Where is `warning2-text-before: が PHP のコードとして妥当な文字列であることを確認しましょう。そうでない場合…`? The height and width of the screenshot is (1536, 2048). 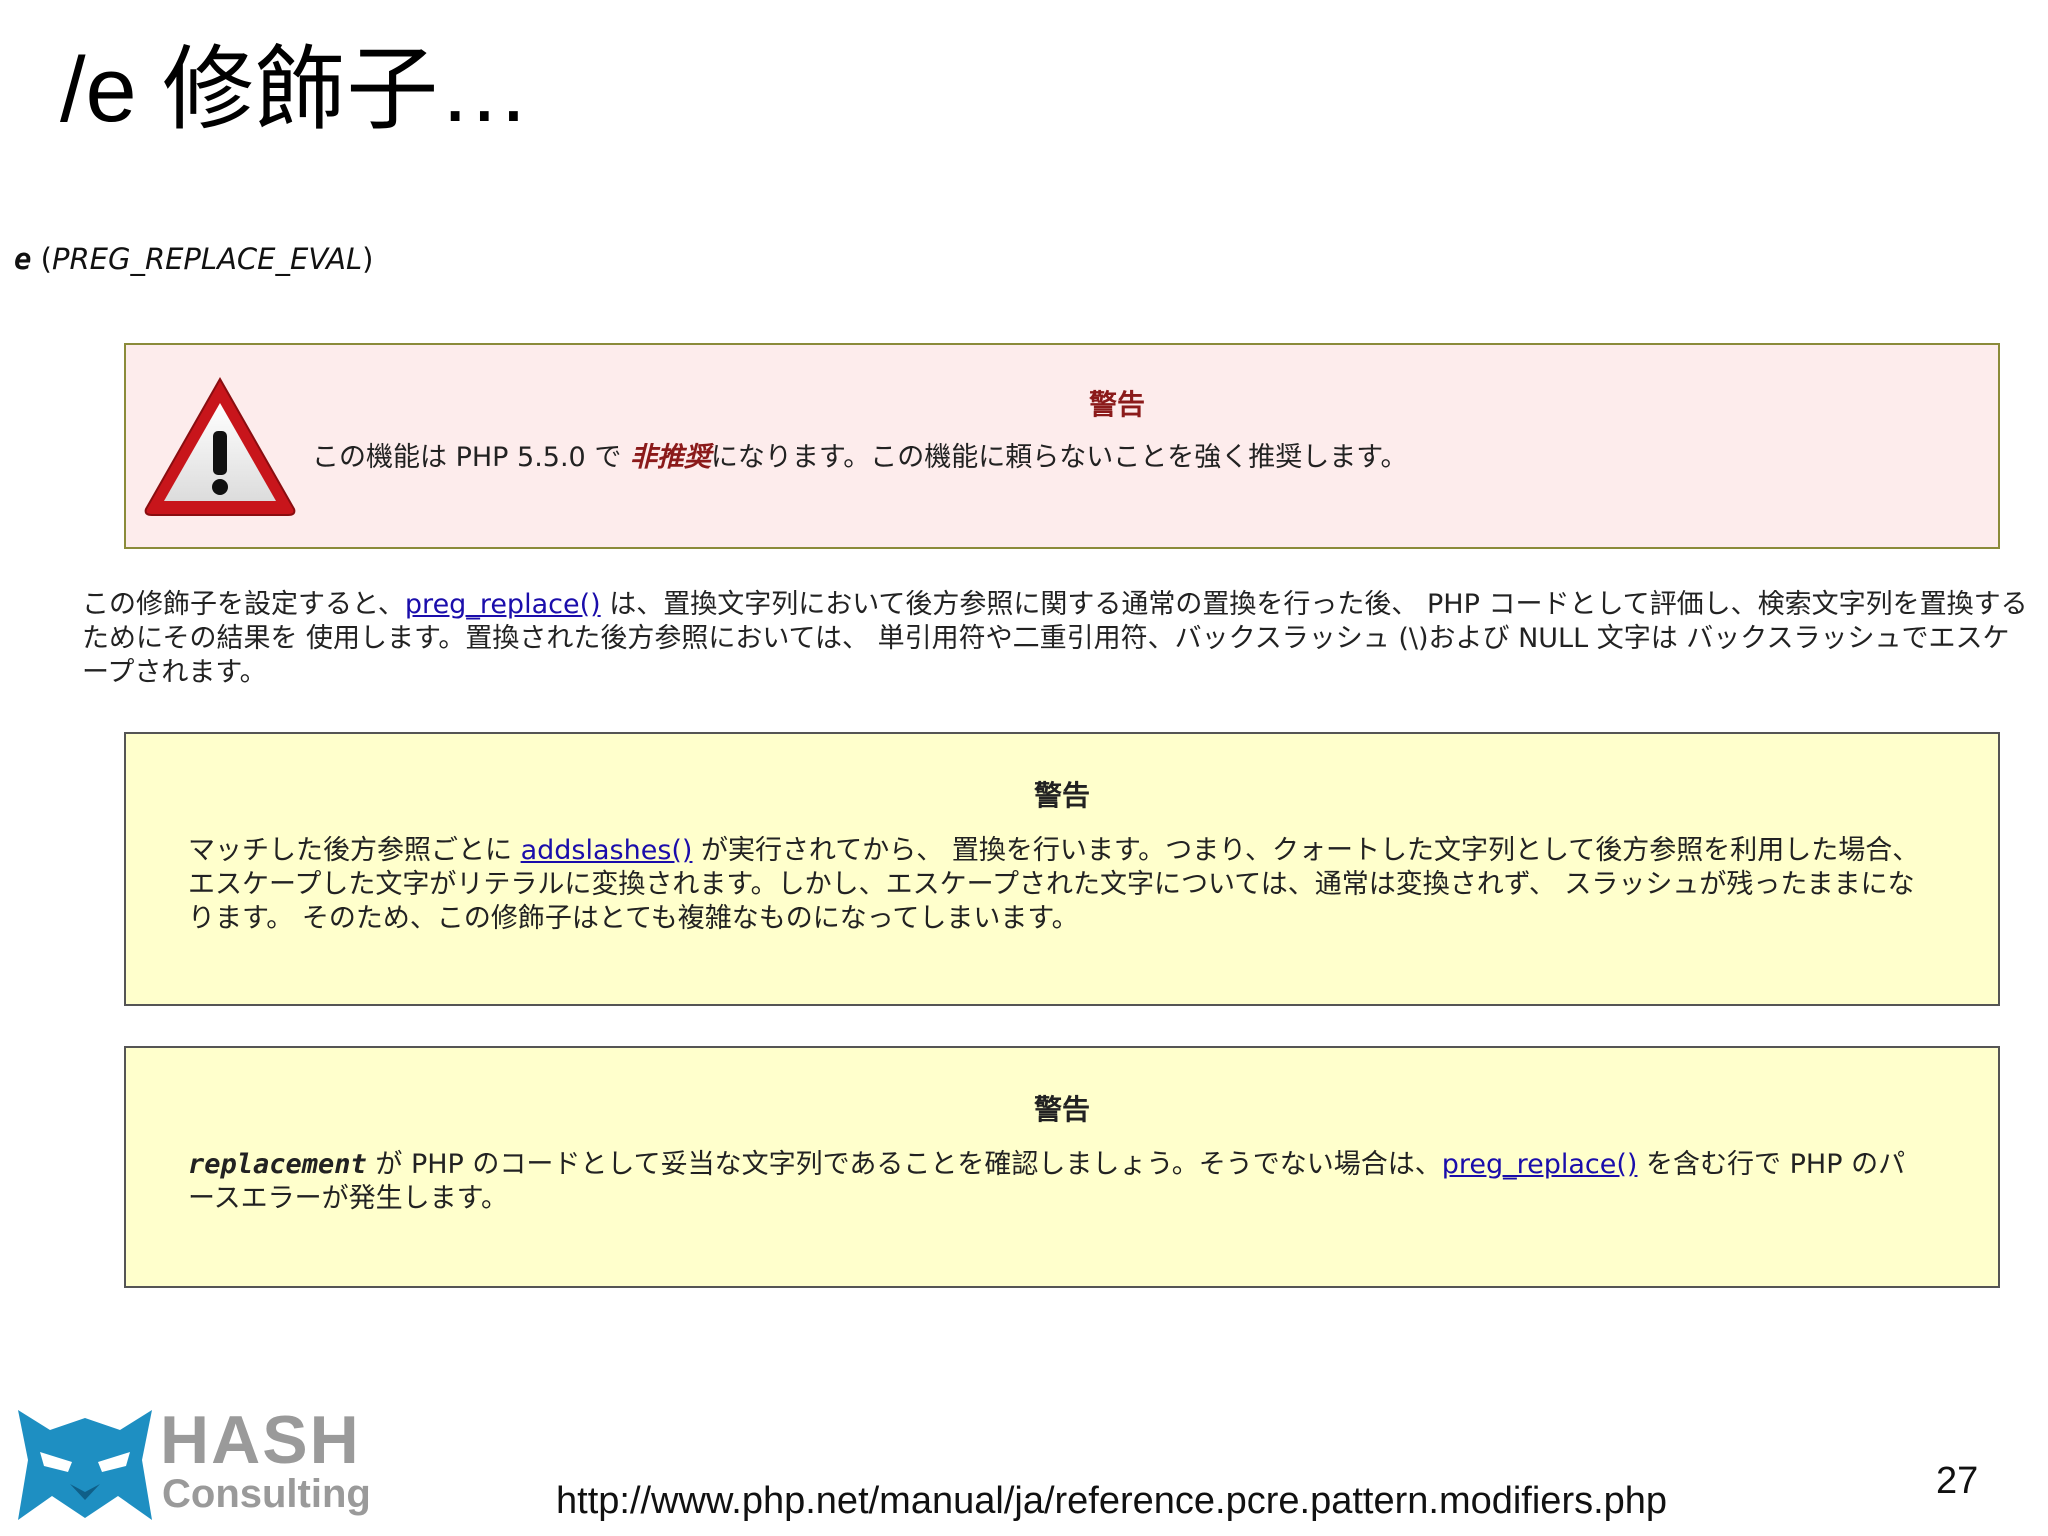 warning2-text-before: が PHP のコードとして妥当な文字列であることを確認しましょう。そうでない場合… is located at coordinates (904, 1164).